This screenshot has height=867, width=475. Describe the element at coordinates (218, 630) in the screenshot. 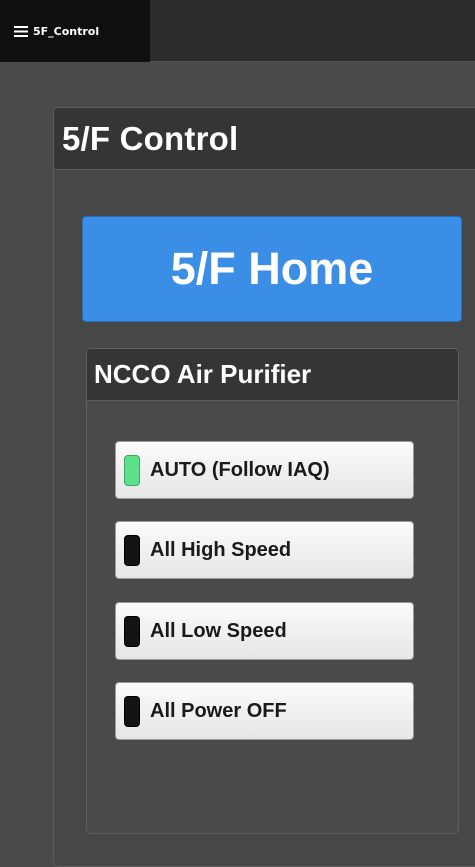

I see `mode-button-label: All Low Speed` at that location.